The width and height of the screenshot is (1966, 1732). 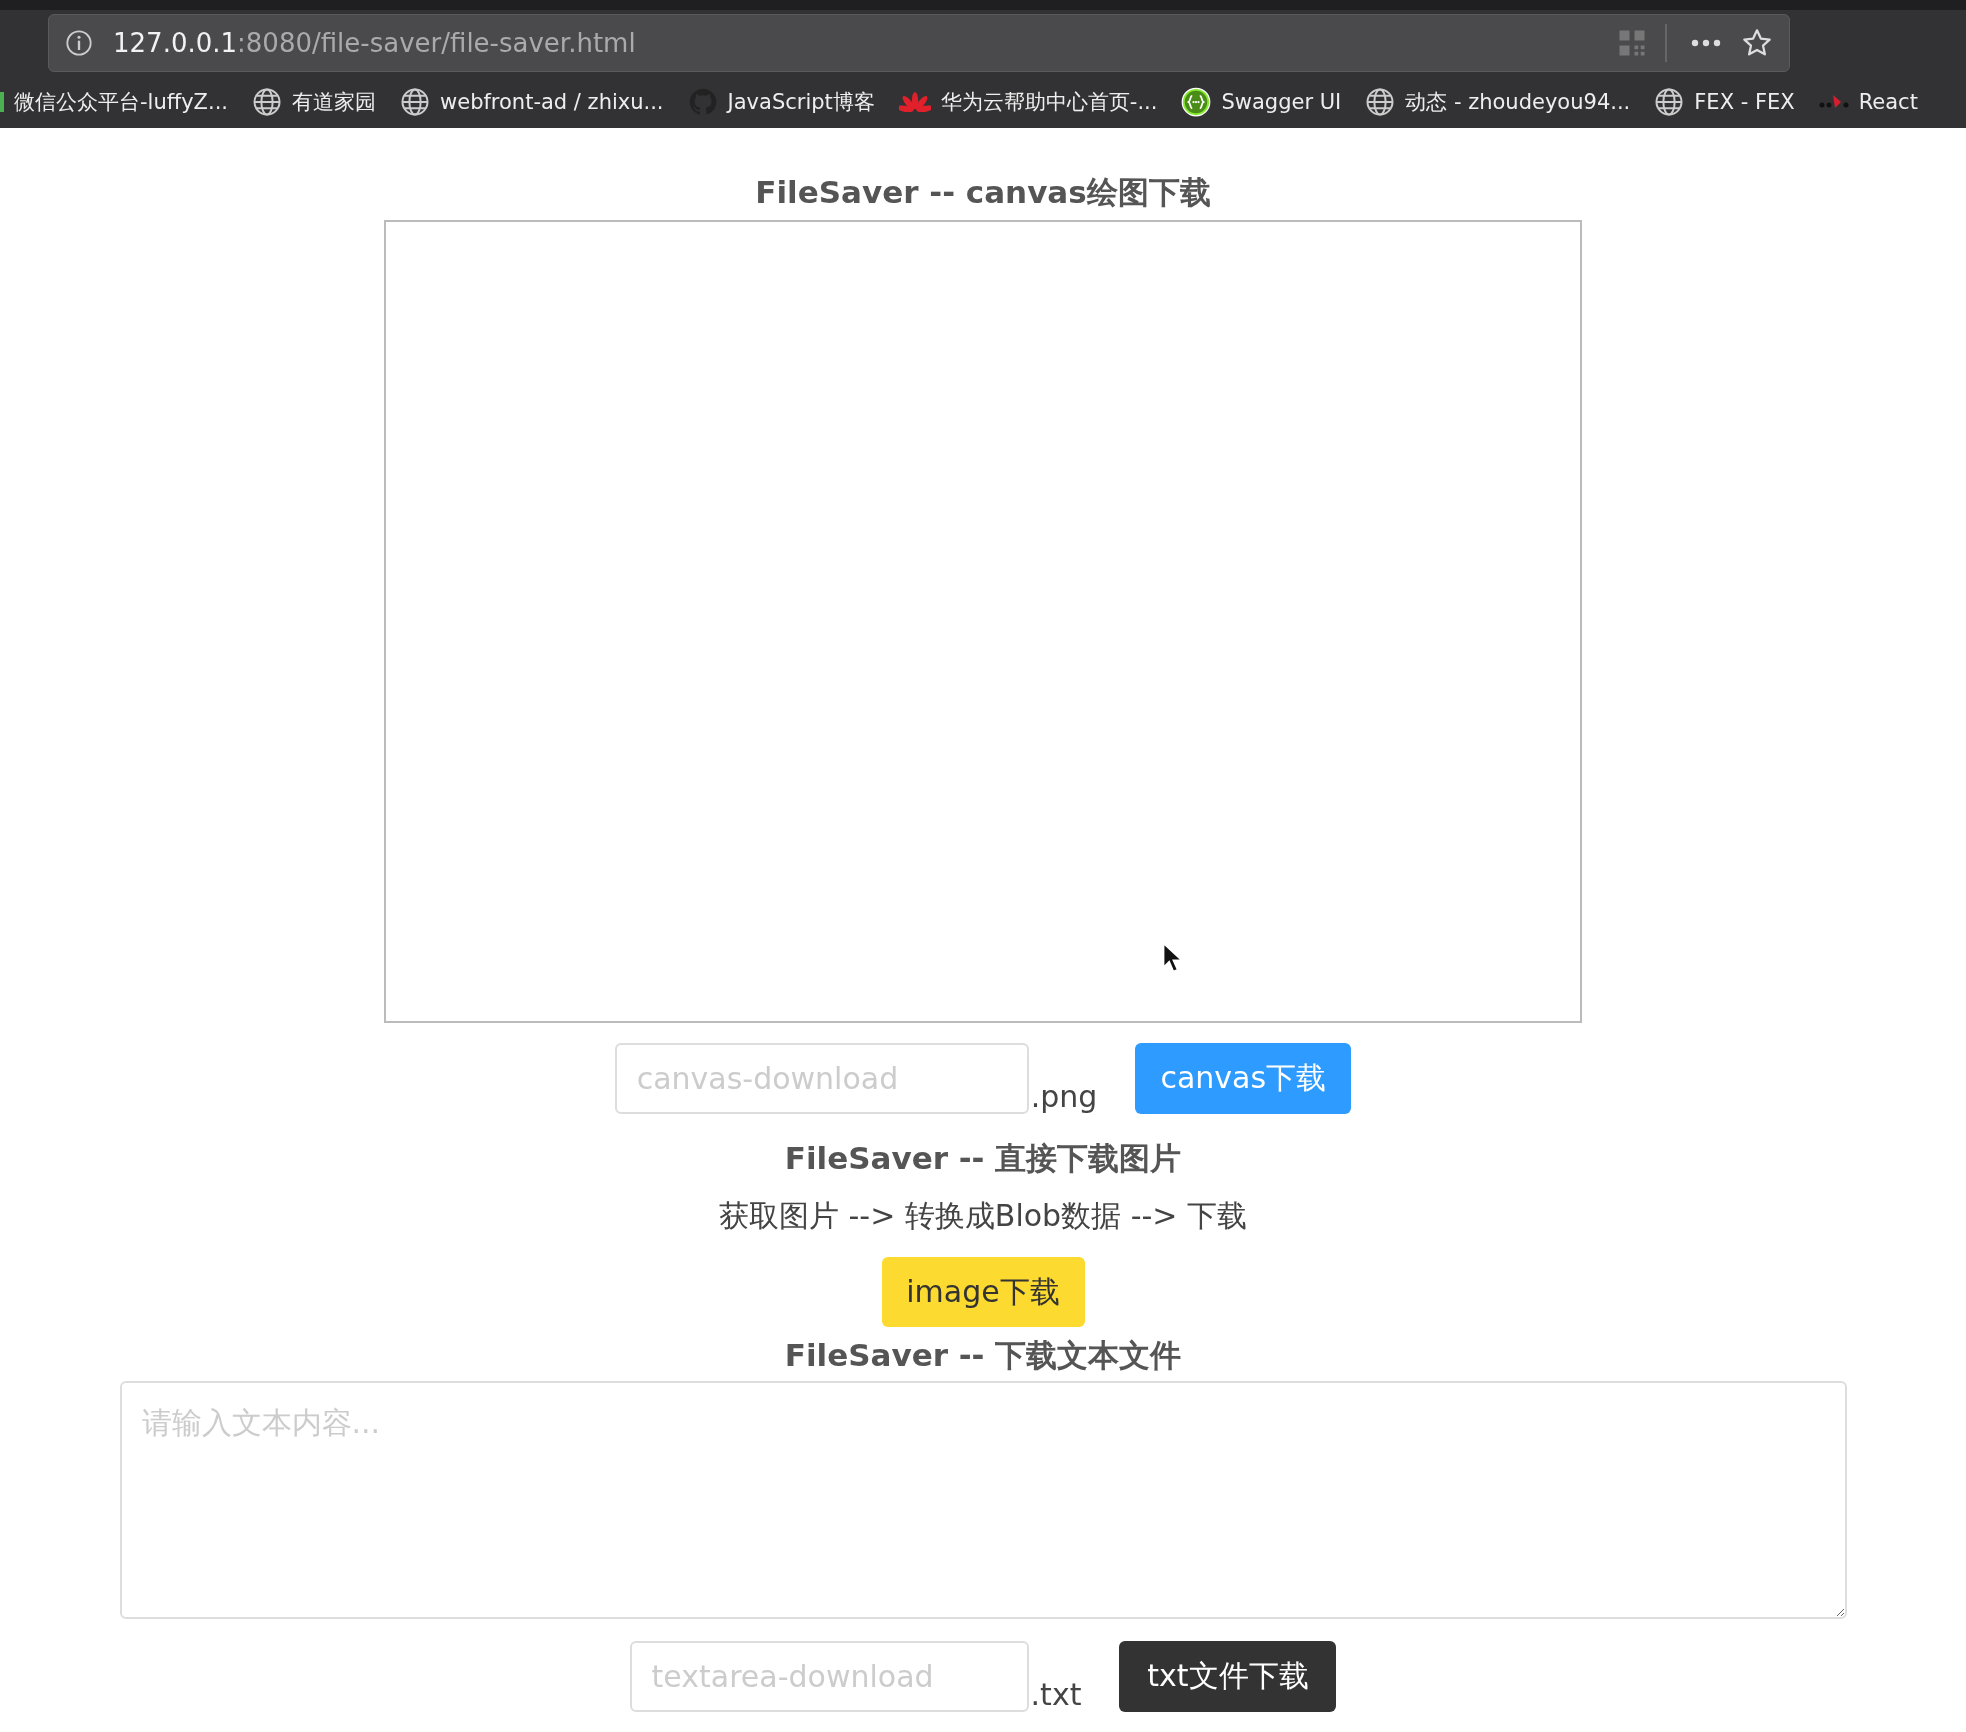 I want to click on bookmark-item: Swagger UI, so click(x=1261, y=102).